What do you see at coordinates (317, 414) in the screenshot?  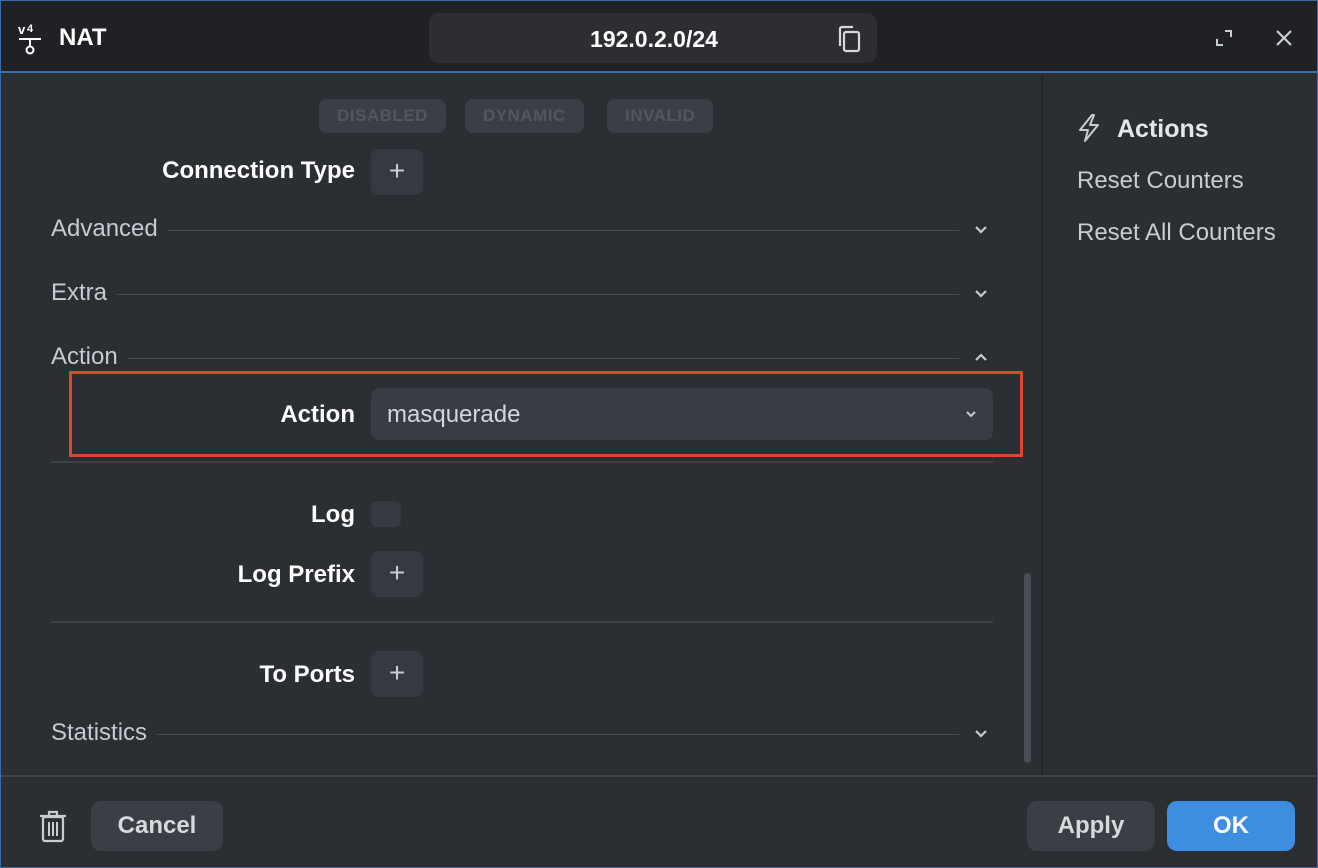 I see `action-label: Action` at bounding box center [317, 414].